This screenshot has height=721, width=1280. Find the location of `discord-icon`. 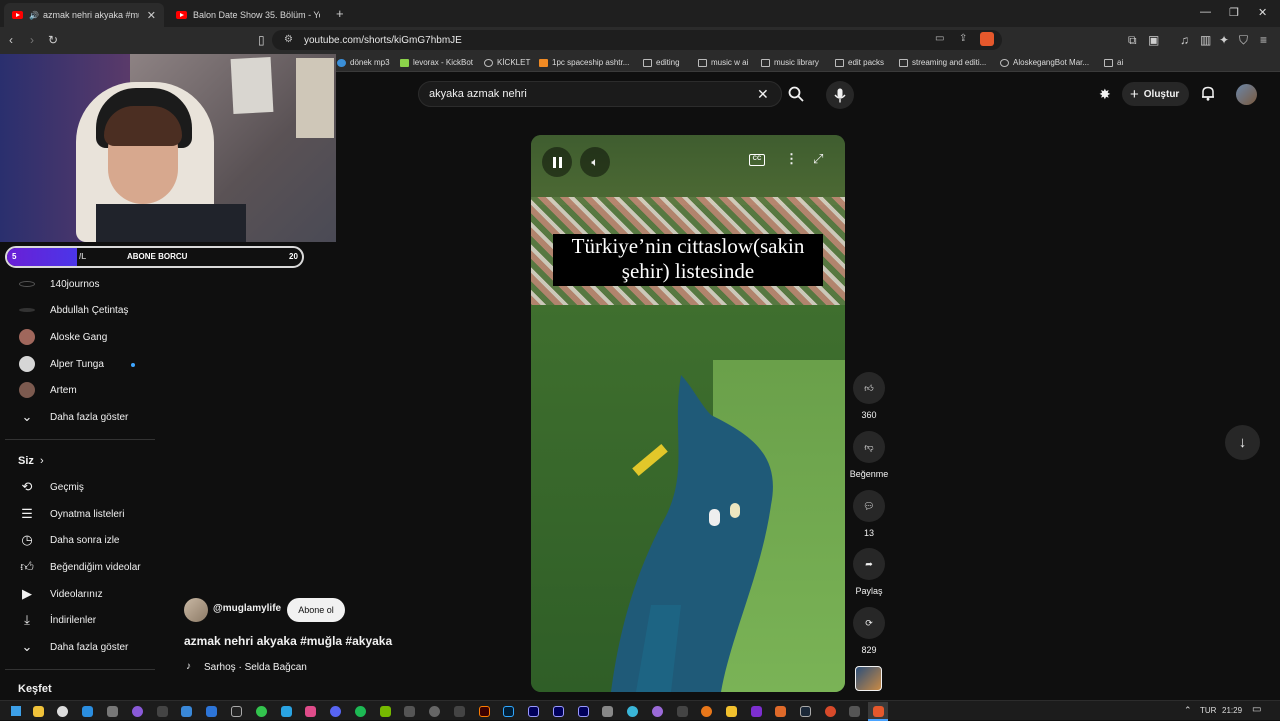

discord-icon is located at coordinates (335, 711).